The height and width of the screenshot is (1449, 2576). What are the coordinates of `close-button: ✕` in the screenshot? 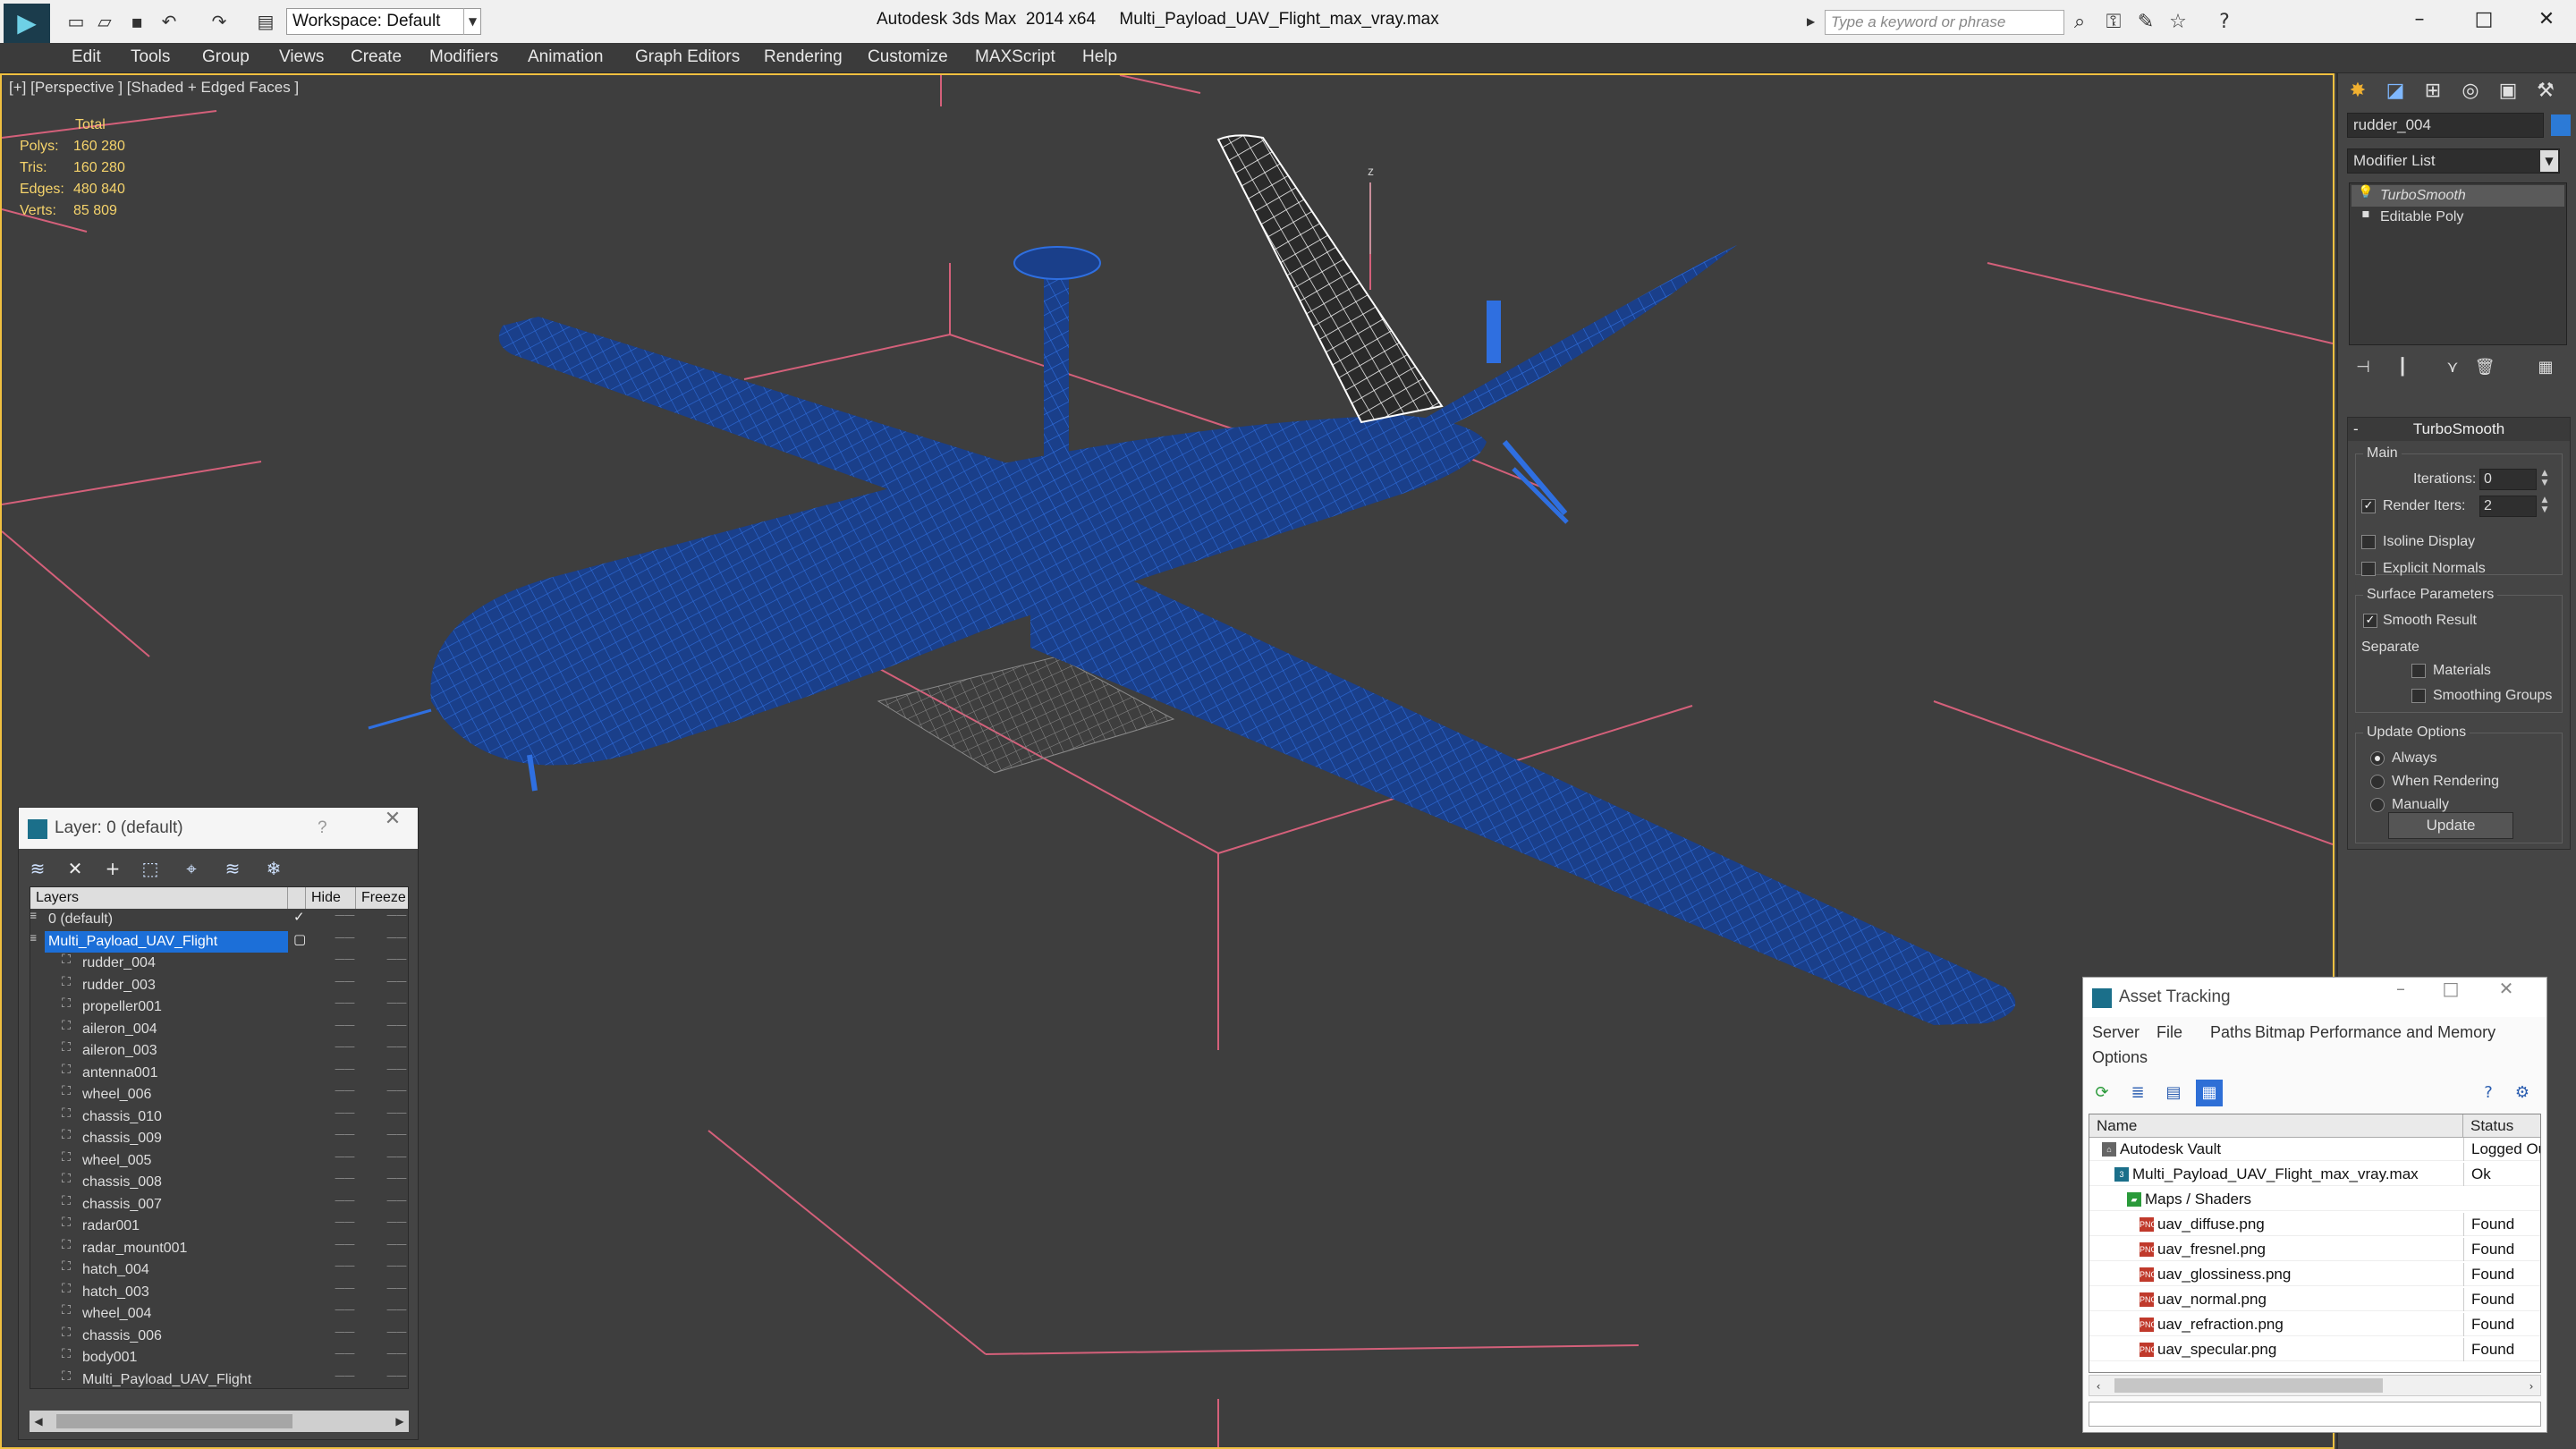 It's located at (2545, 19).